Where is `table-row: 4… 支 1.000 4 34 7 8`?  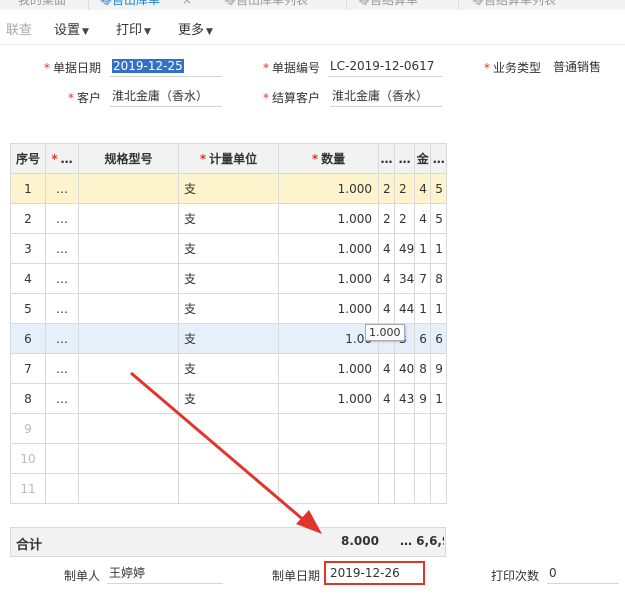 table-row: 4… 支 1.000 4 34 7 8 is located at coordinates (229, 278).